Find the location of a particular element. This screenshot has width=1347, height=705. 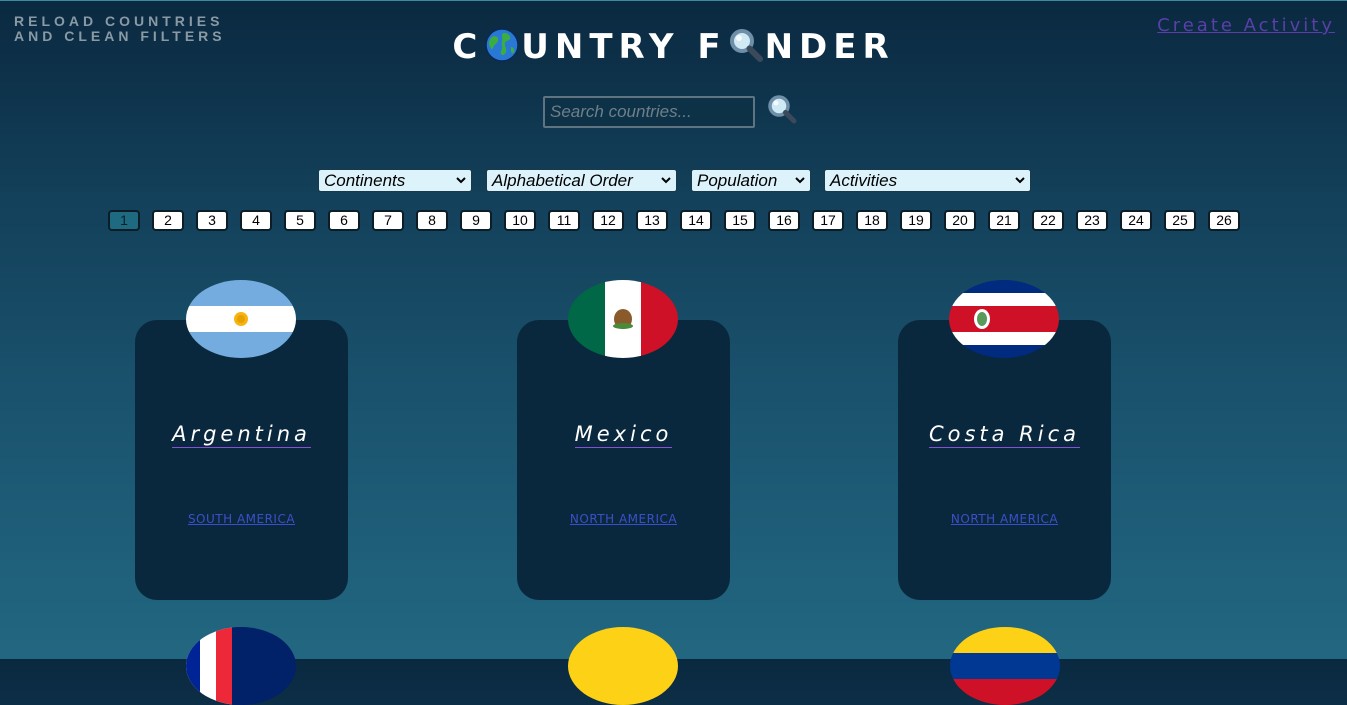

continents-select: Continents is located at coordinates (395, 180).